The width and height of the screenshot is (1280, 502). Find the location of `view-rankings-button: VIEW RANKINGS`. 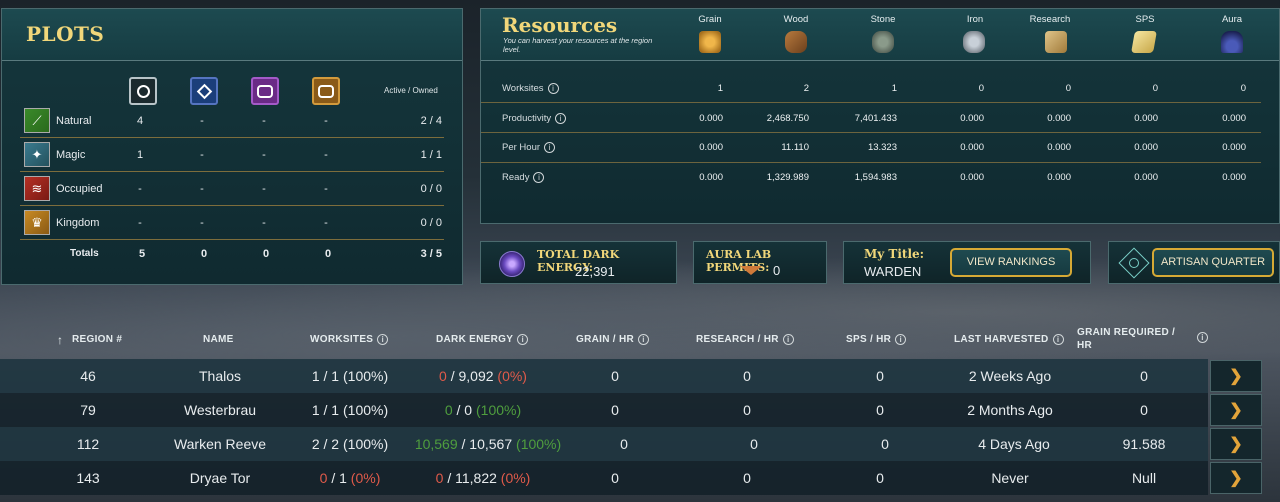

view-rankings-button: VIEW RANKINGS is located at coordinates (1011, 262).